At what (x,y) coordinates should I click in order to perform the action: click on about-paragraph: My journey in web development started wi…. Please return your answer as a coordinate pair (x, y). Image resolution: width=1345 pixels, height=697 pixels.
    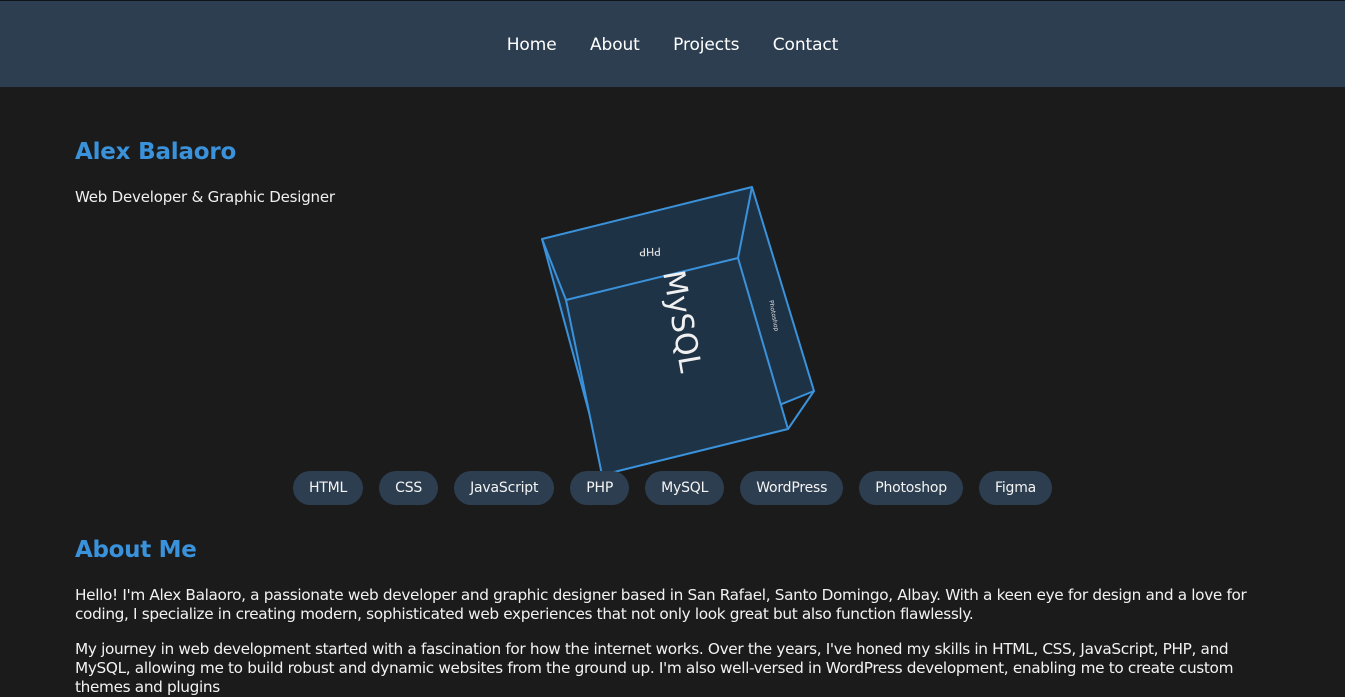
    Looking at the image, I should click on (654, 668).